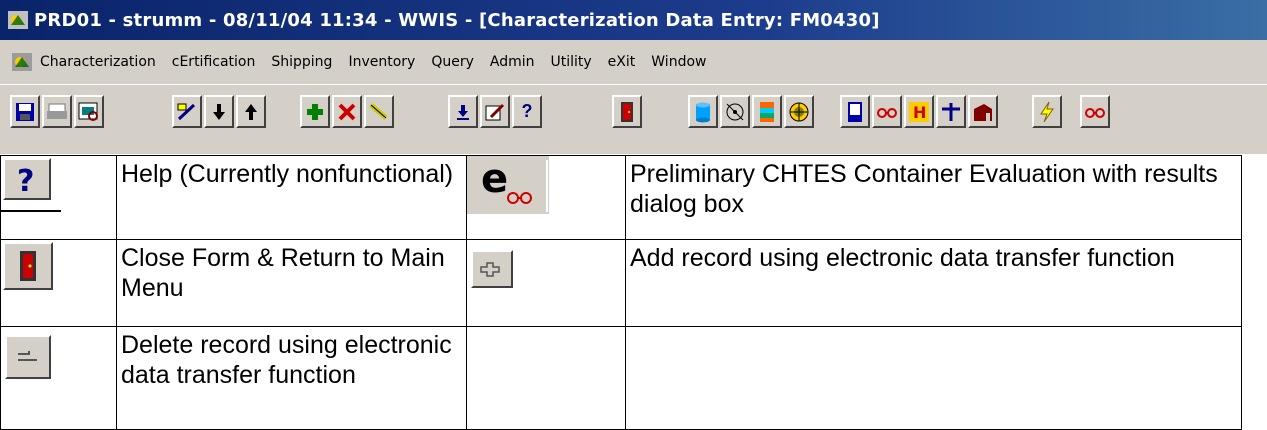 The image size is (1267, 430). I want to click on app-icon, so click(18, 20).